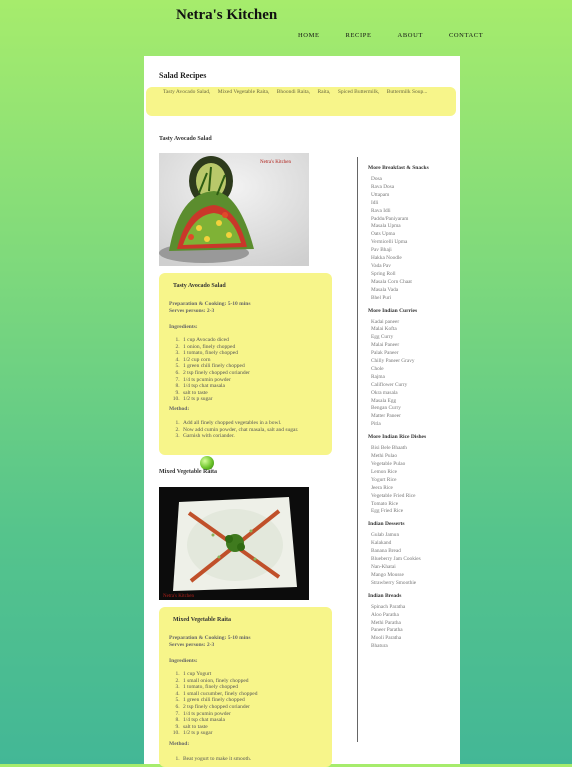 This screenshot has height=767, width=572. Describe the element at coordinates (414, 394) in the screenshot. I see `sidebar-link: Okra masala` at that location.